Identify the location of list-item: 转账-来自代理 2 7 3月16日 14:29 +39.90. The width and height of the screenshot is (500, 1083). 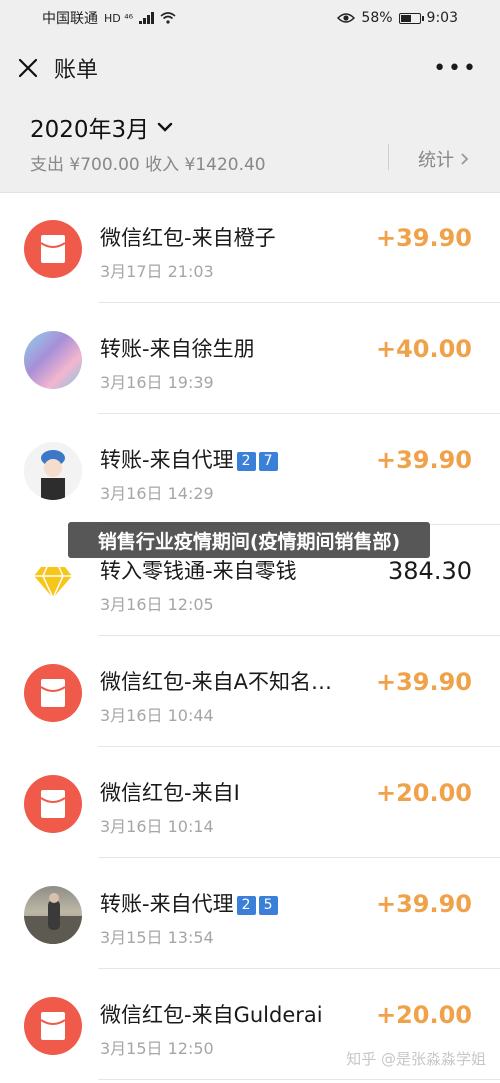
(250, 469).